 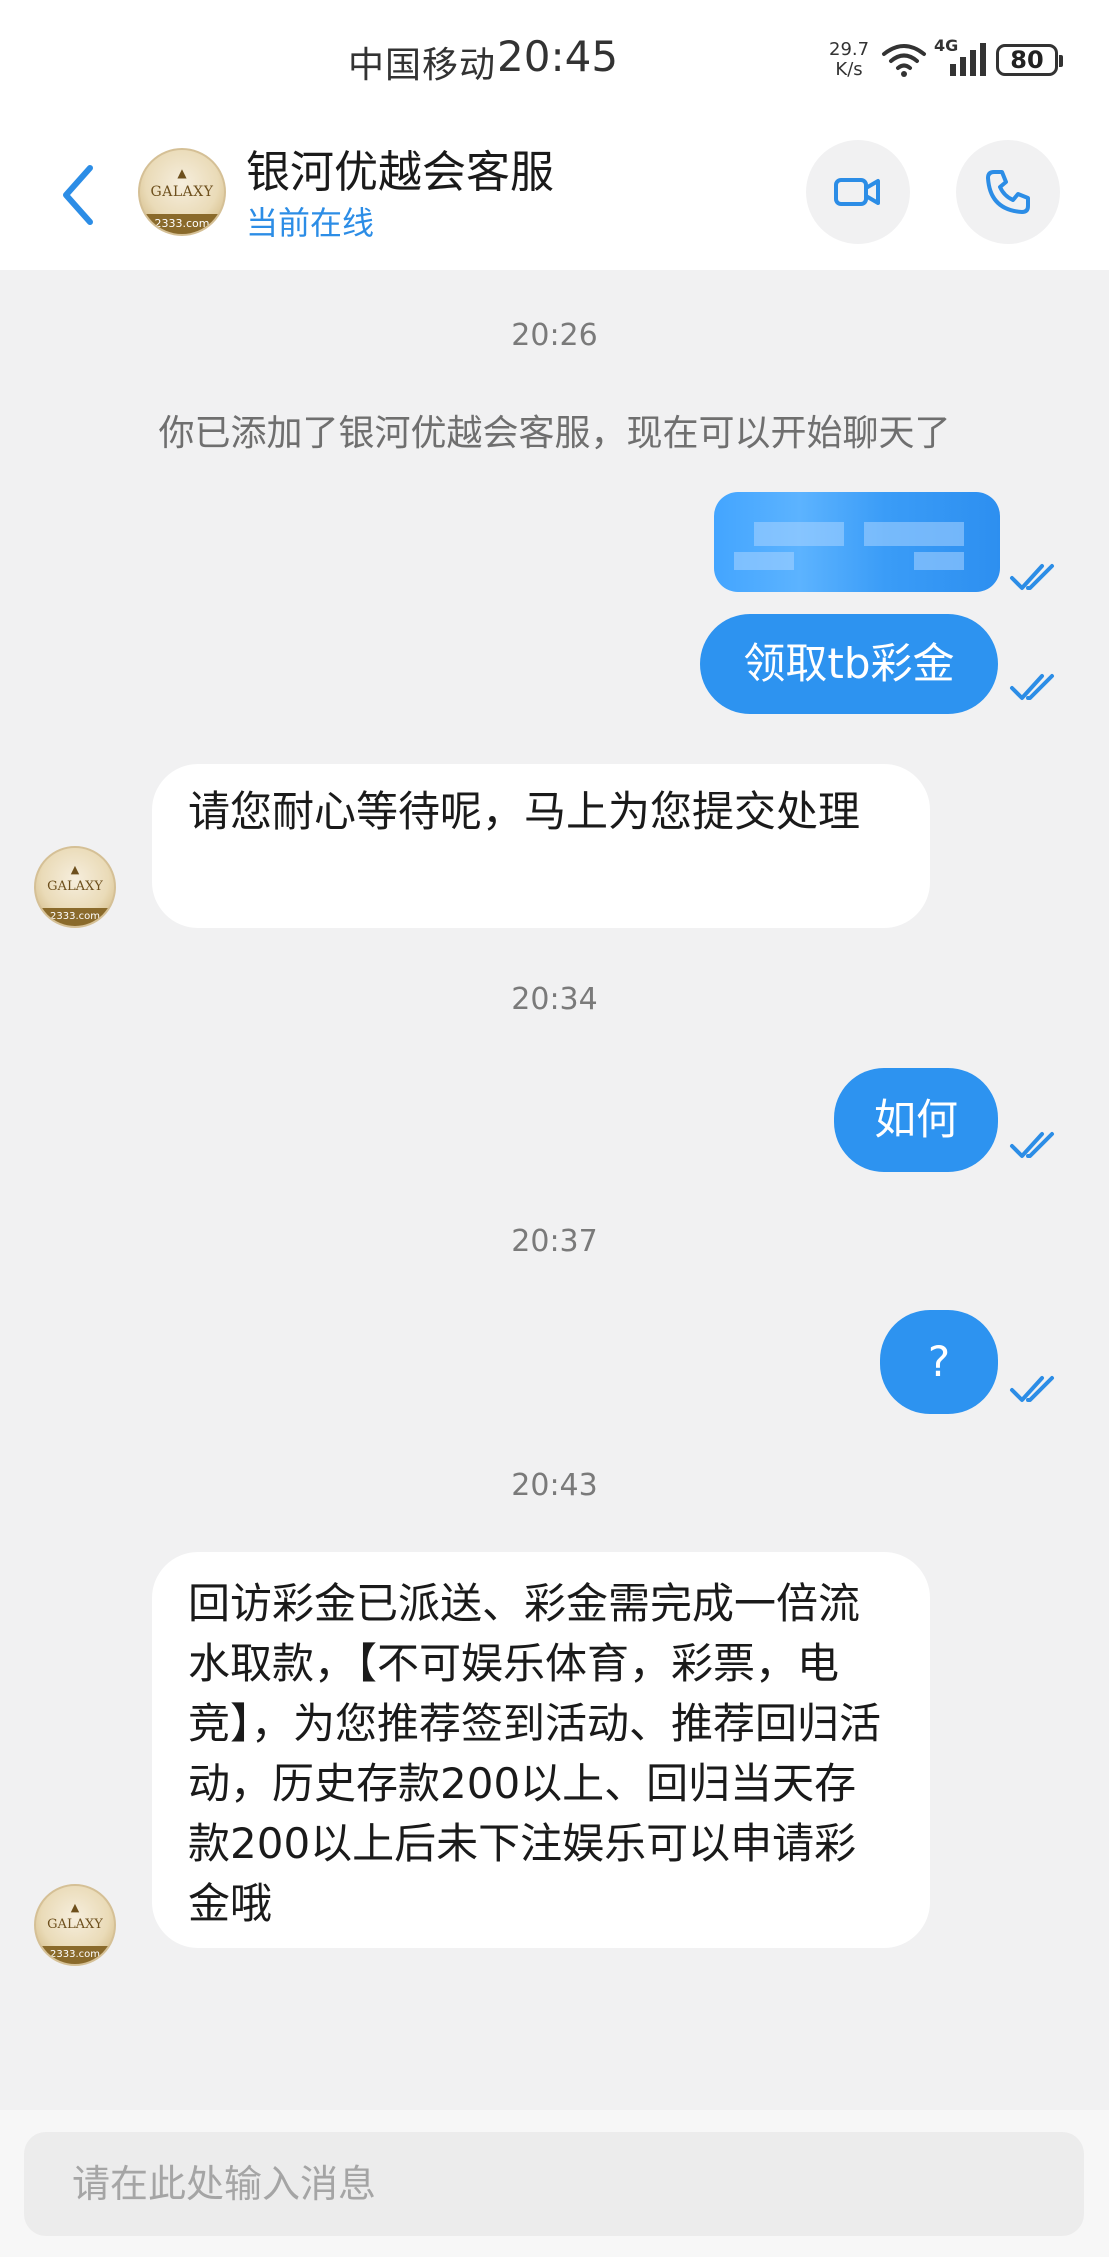 I want to click on video-call-button, so click(x=858, y=192).